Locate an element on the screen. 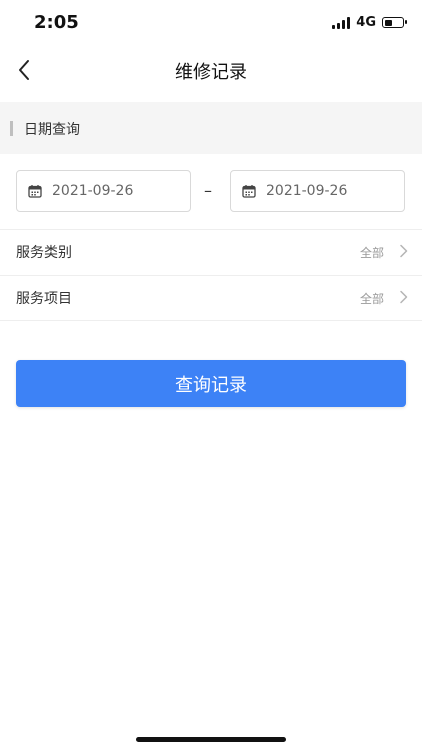 This screenshot has height=750, width=422. section-accent-bar is located at coordinates (11, 128).